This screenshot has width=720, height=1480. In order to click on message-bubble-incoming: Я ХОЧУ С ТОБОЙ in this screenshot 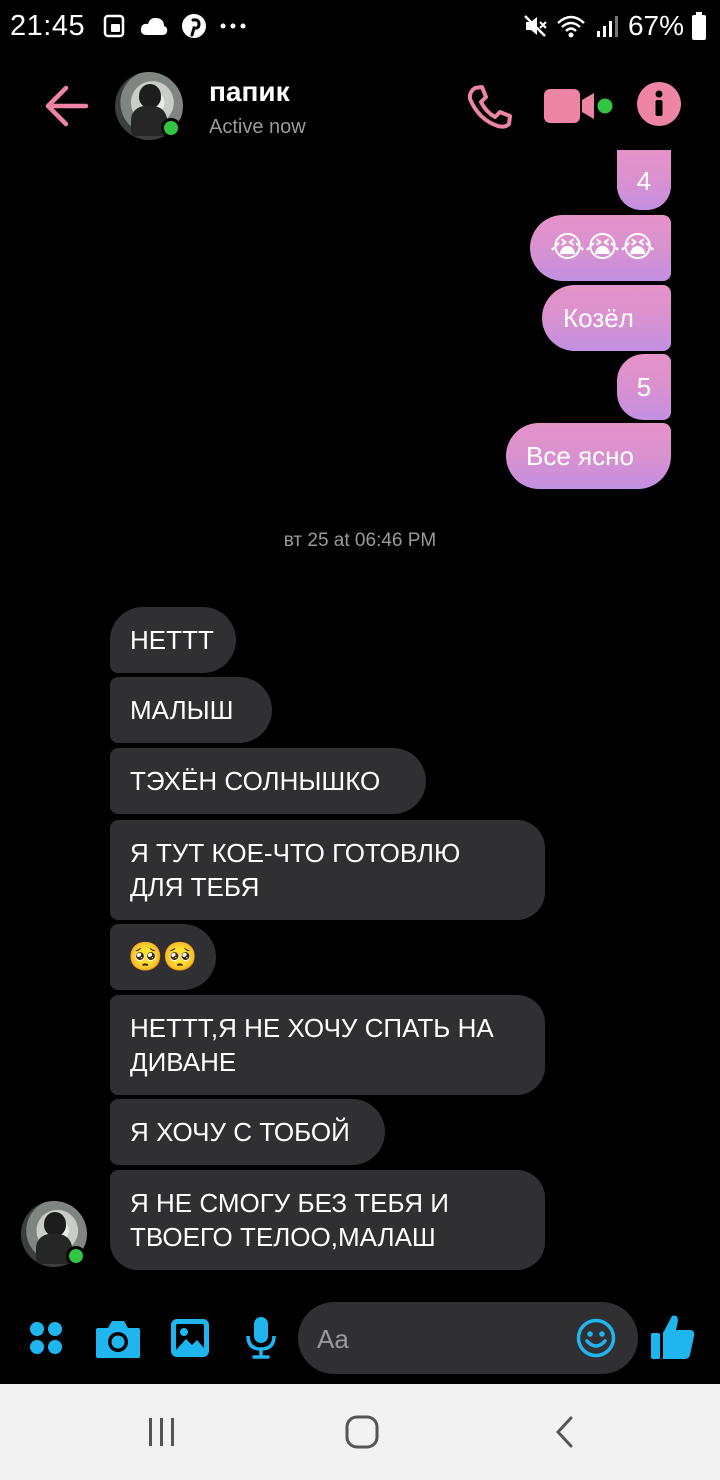, I will do `click(247, 1132)`.